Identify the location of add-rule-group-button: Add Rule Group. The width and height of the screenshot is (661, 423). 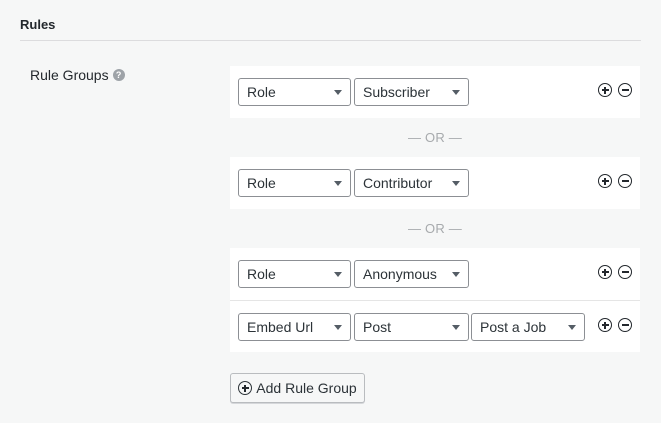
(297, 388).